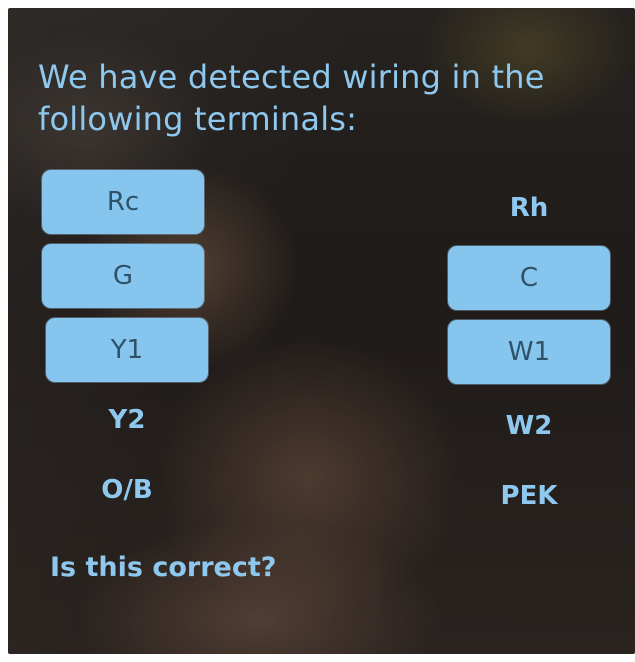 The image size is (635, 662). What do you see at coordinates (529, 496) in the screenshot?
I see `terminal-pek: PEK` at bounding box center [529, 496].